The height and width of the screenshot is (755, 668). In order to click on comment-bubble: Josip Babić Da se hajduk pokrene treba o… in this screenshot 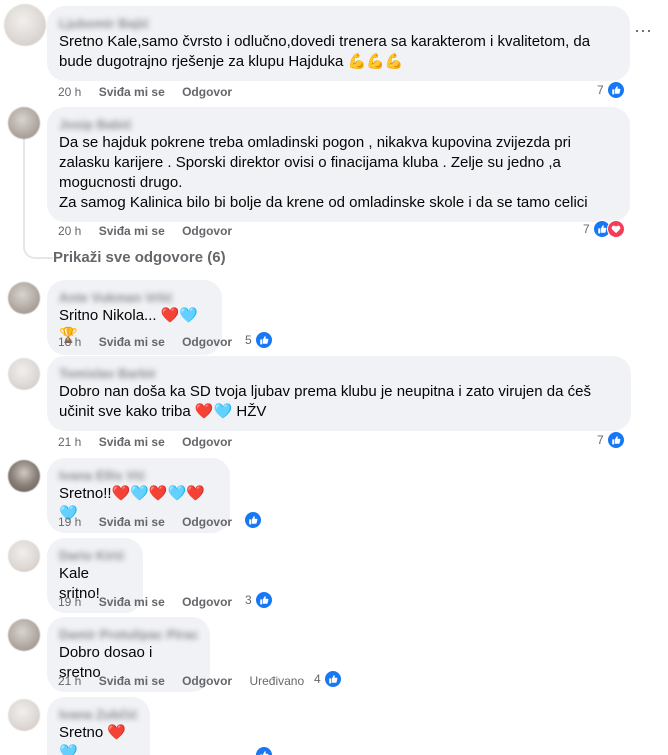, I will do `click(338, 164)`.